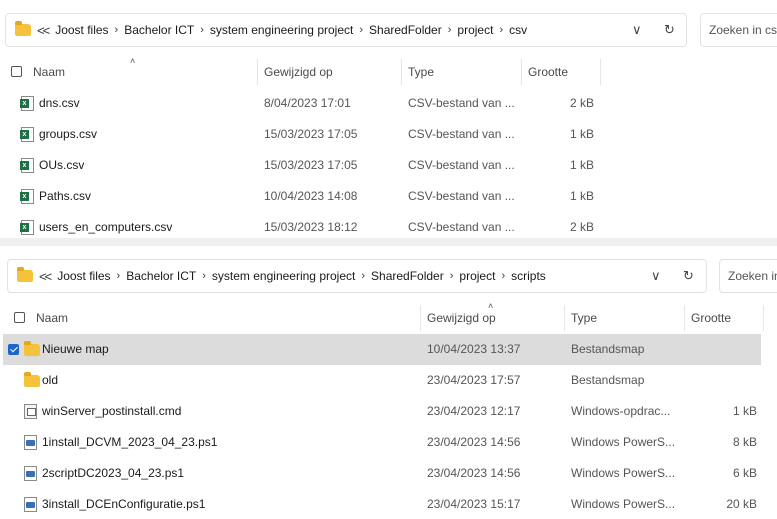  I want to click on file-name: OUs.csv, so click(62, 165).